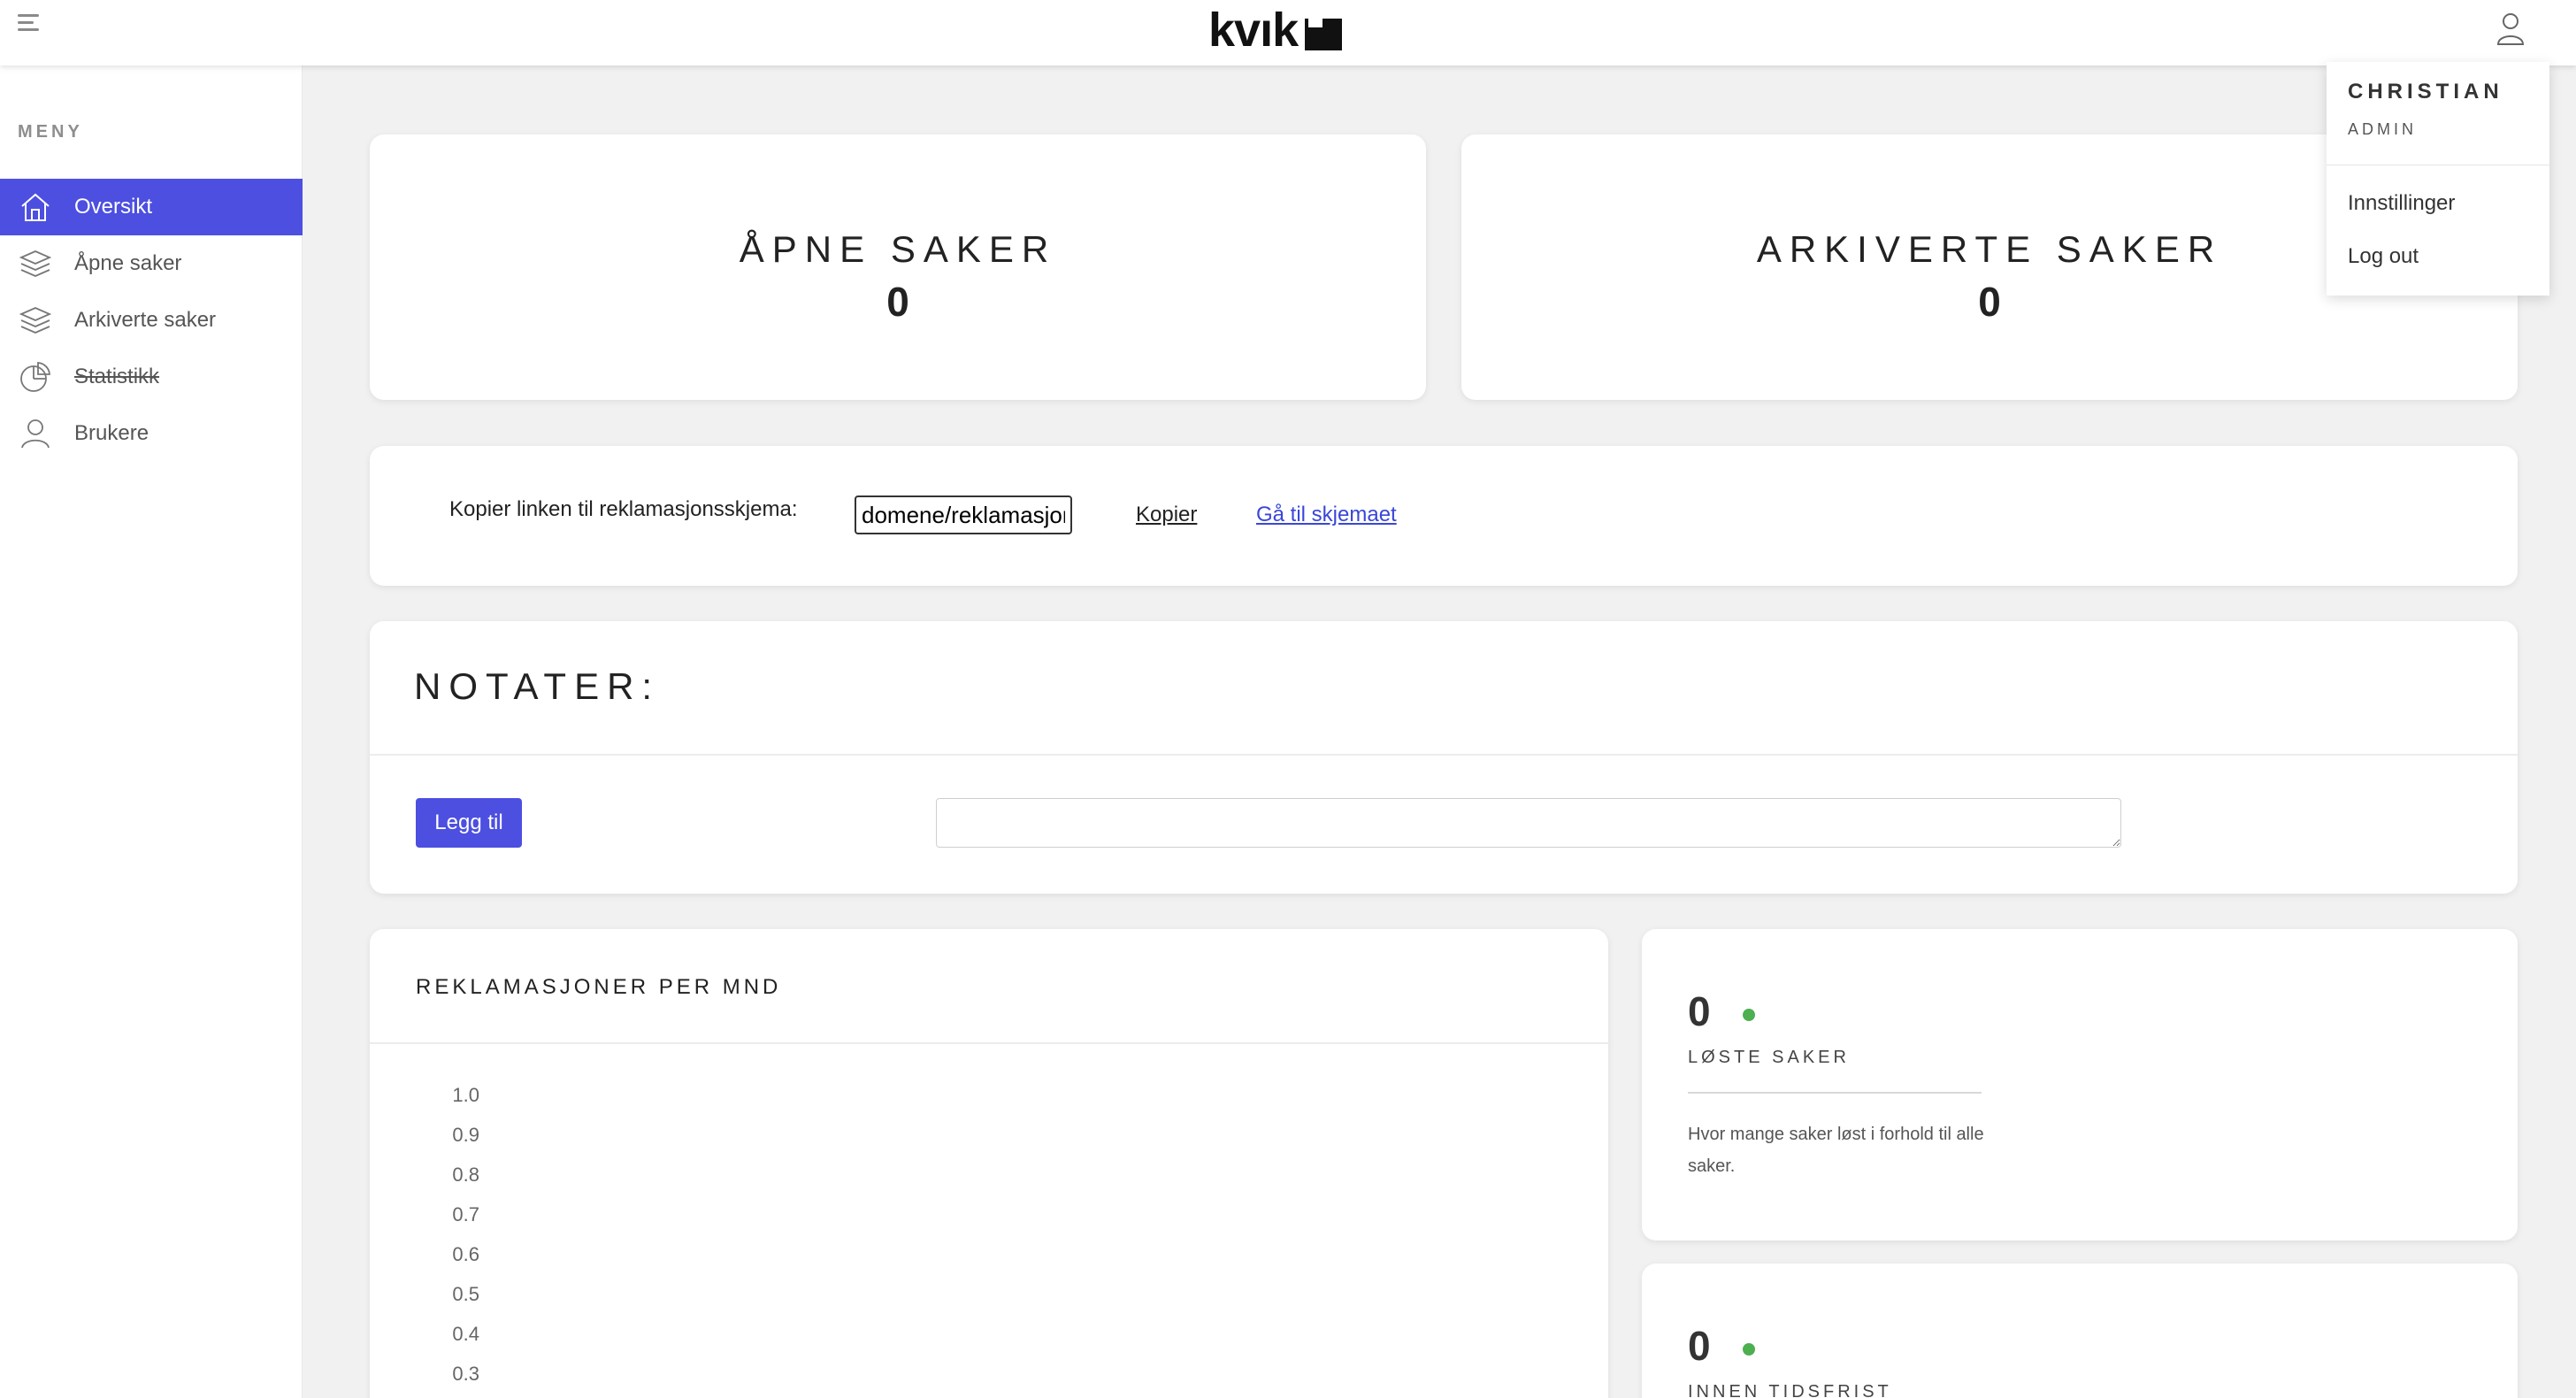 The image size is (2576, 1398). I want to click on open-cases-count: 0, so click(897, 302).